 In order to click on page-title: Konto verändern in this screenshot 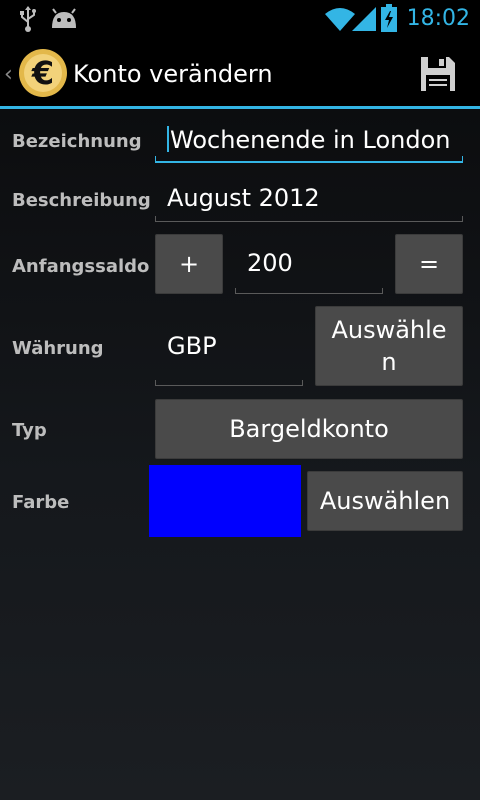, I will do `click(173, 74)`.